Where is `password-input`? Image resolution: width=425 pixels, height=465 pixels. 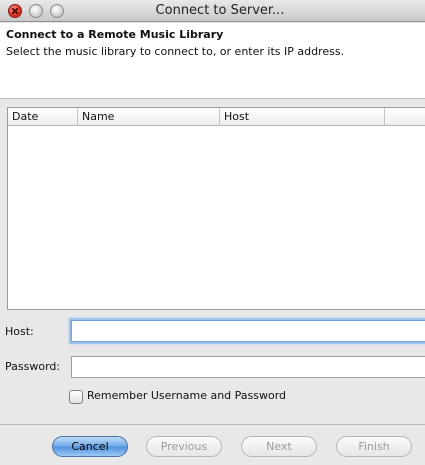
password-input is located at coordinates (248, 367).